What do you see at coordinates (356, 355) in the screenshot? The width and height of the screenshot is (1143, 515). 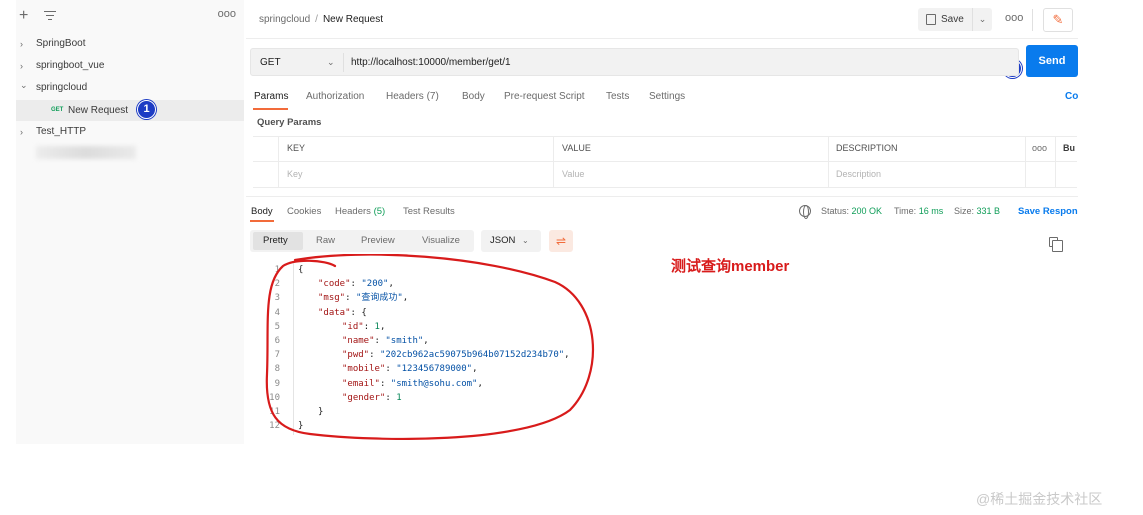 I see `json-key: "pwd"` at bounding box center [356, 355].